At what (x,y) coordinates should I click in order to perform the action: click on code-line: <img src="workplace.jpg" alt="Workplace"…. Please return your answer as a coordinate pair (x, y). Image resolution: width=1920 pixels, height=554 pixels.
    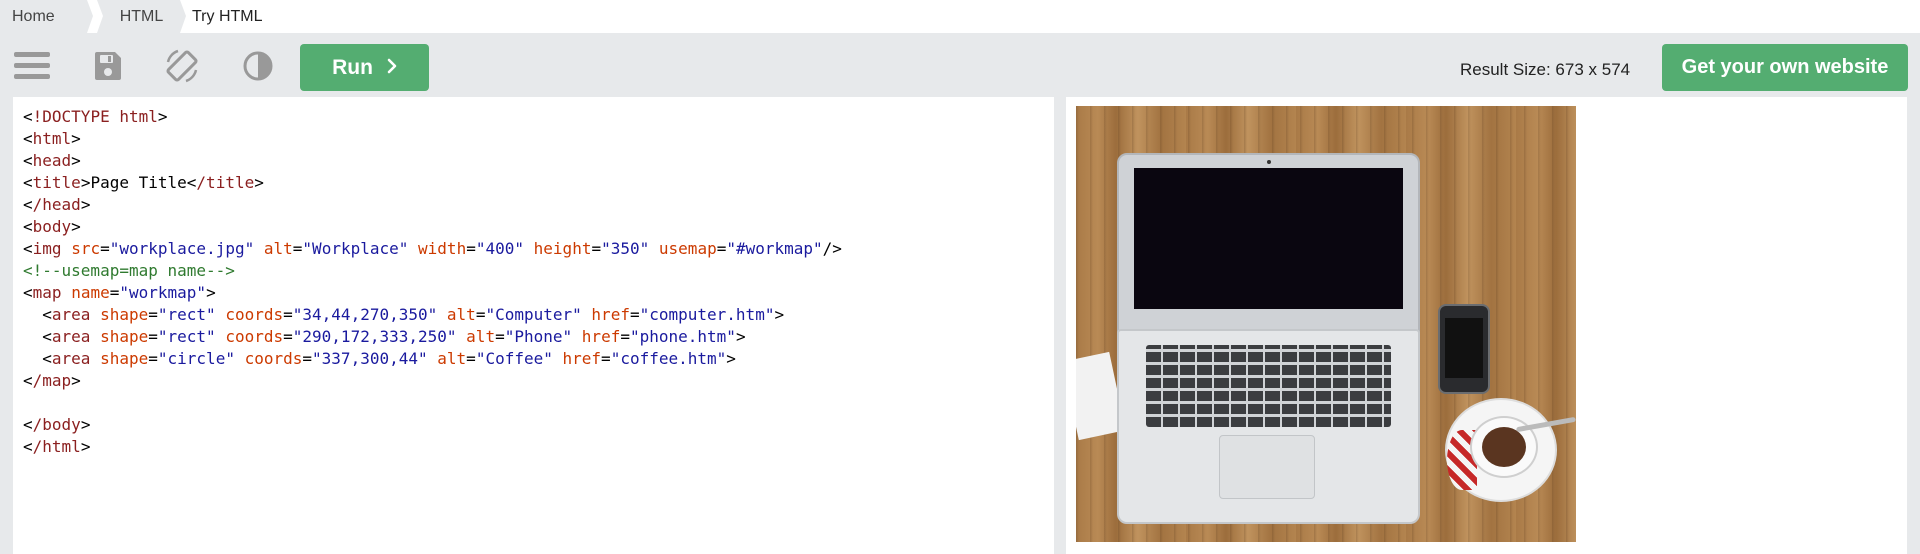
    Looking at the image, I should click on (432, 248).